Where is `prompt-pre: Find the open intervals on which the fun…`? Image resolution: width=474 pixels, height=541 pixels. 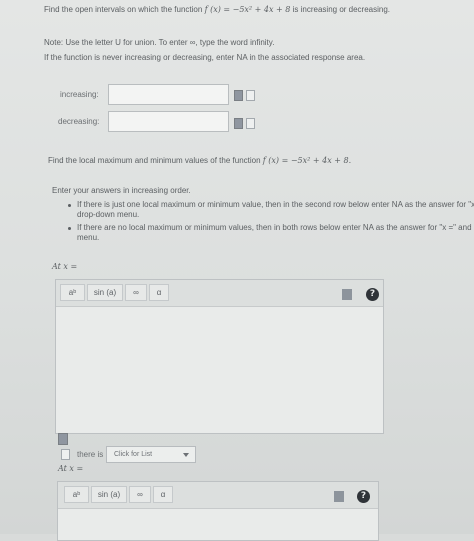 prompt-pre: Find the open intervals on which the fun… is located at coordinates (123, 9).